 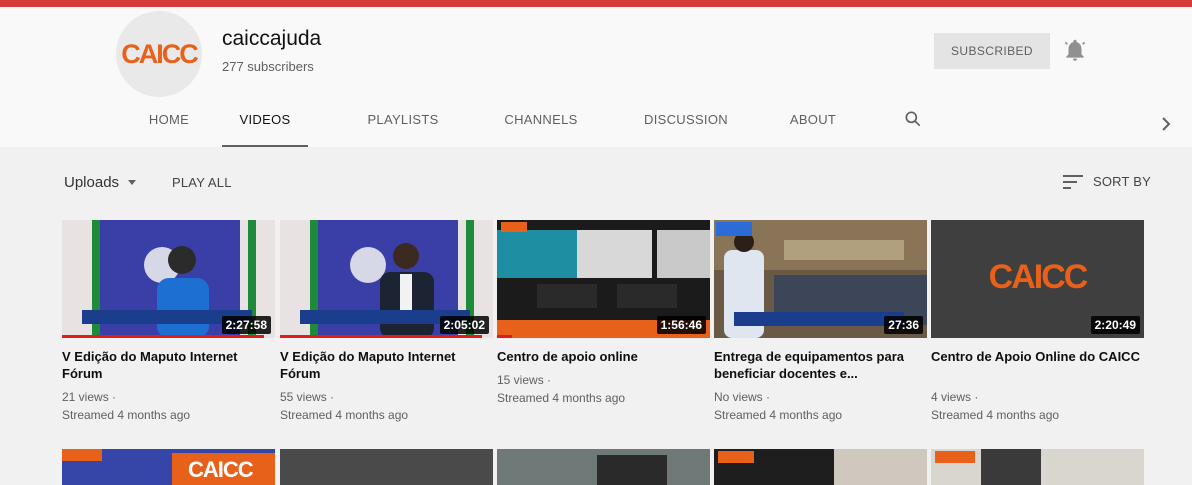 What do you see at coordinates (686, 124) in the screenshot?
I see `tab-discussion: DISCUSSION` at bounding box center [686, 124].